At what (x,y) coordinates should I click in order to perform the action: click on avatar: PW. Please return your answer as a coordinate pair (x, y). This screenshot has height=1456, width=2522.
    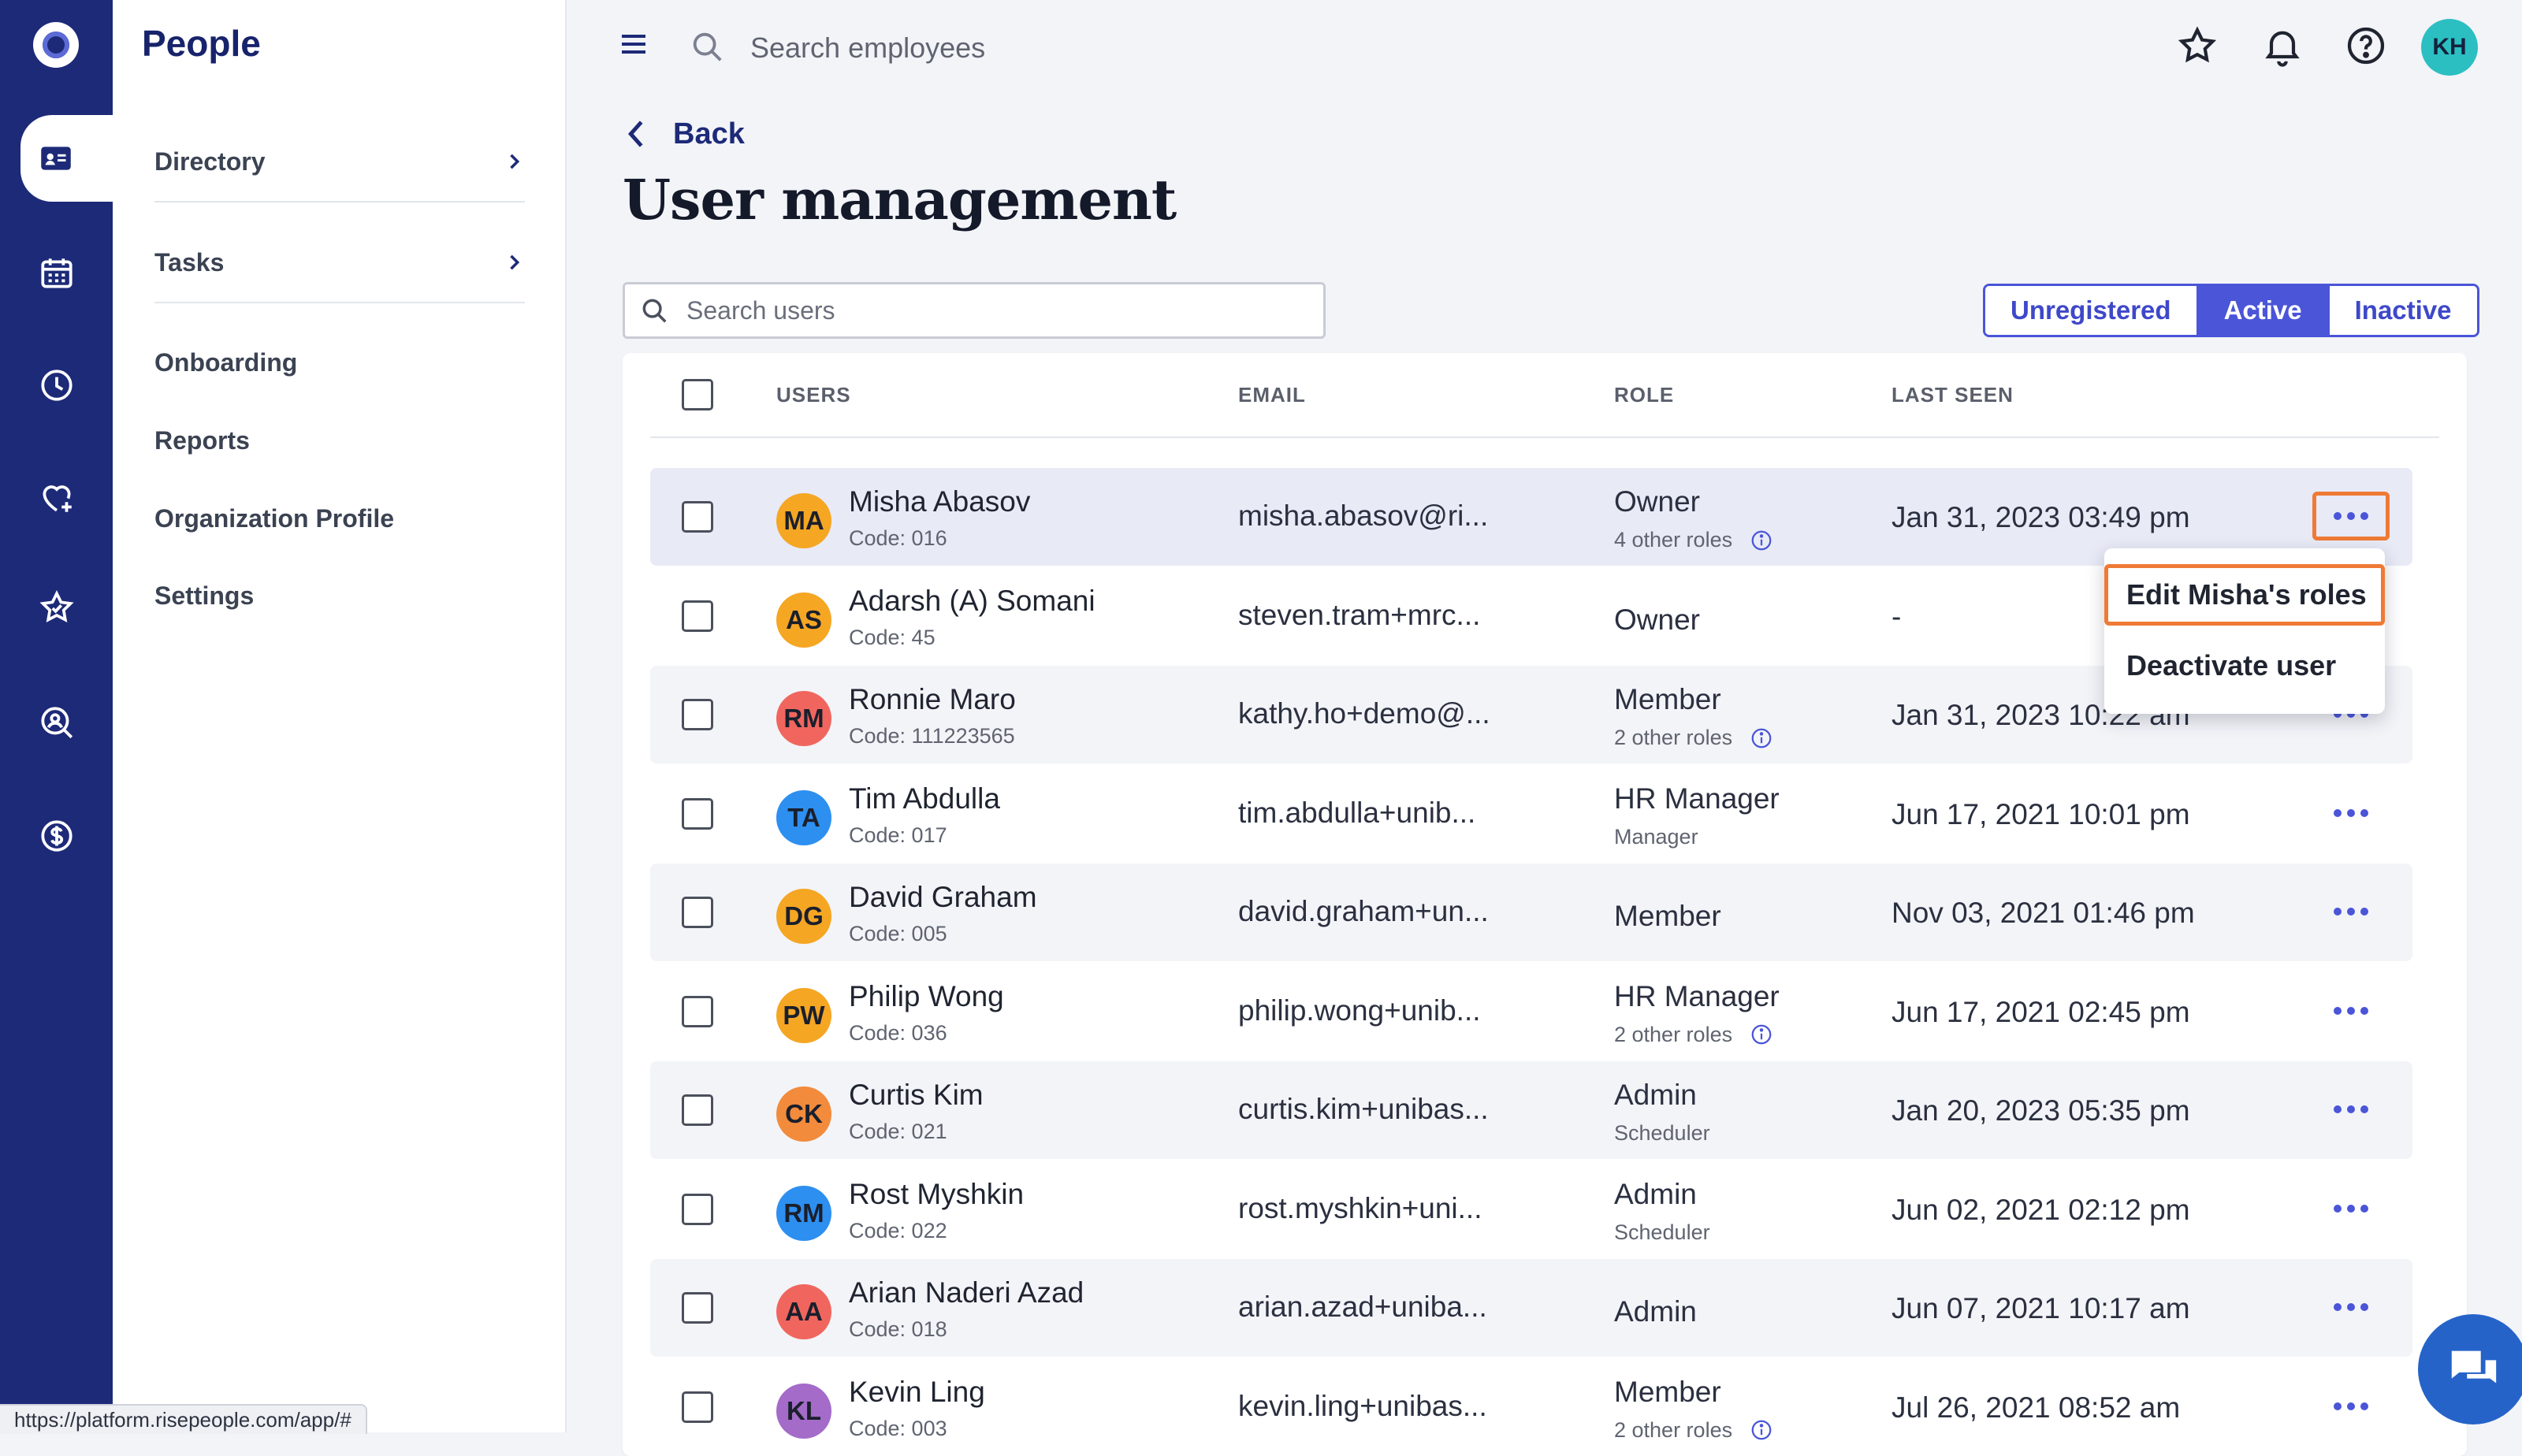
    Looking at the image, I should click on (803, 1015).